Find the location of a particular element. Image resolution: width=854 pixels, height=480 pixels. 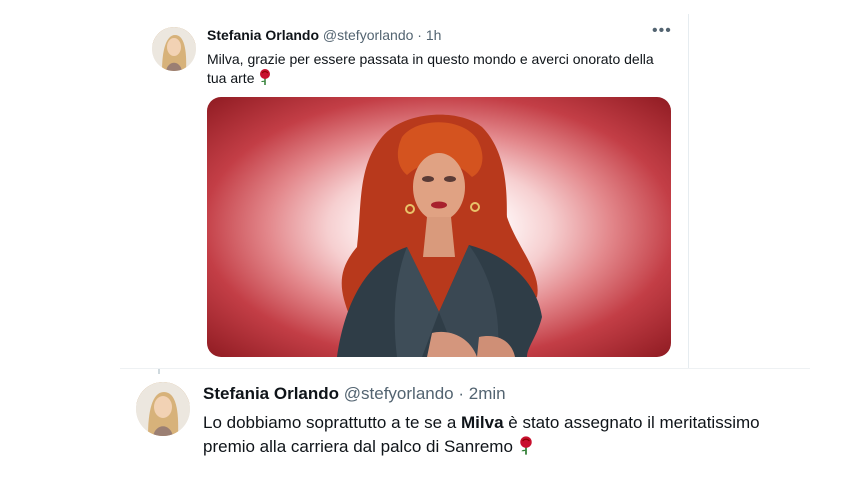

tweet-text-before: Lo dobbiamo soprattutto a te se a is located at coordinates (332, 422).